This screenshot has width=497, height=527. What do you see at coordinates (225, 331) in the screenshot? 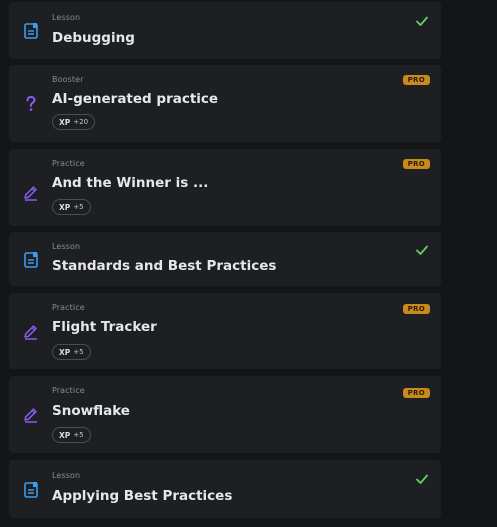
I see `course-item-flight-tracker: Practice Flight Tracker XP +5 PRO` at bounding box center [225, 331].